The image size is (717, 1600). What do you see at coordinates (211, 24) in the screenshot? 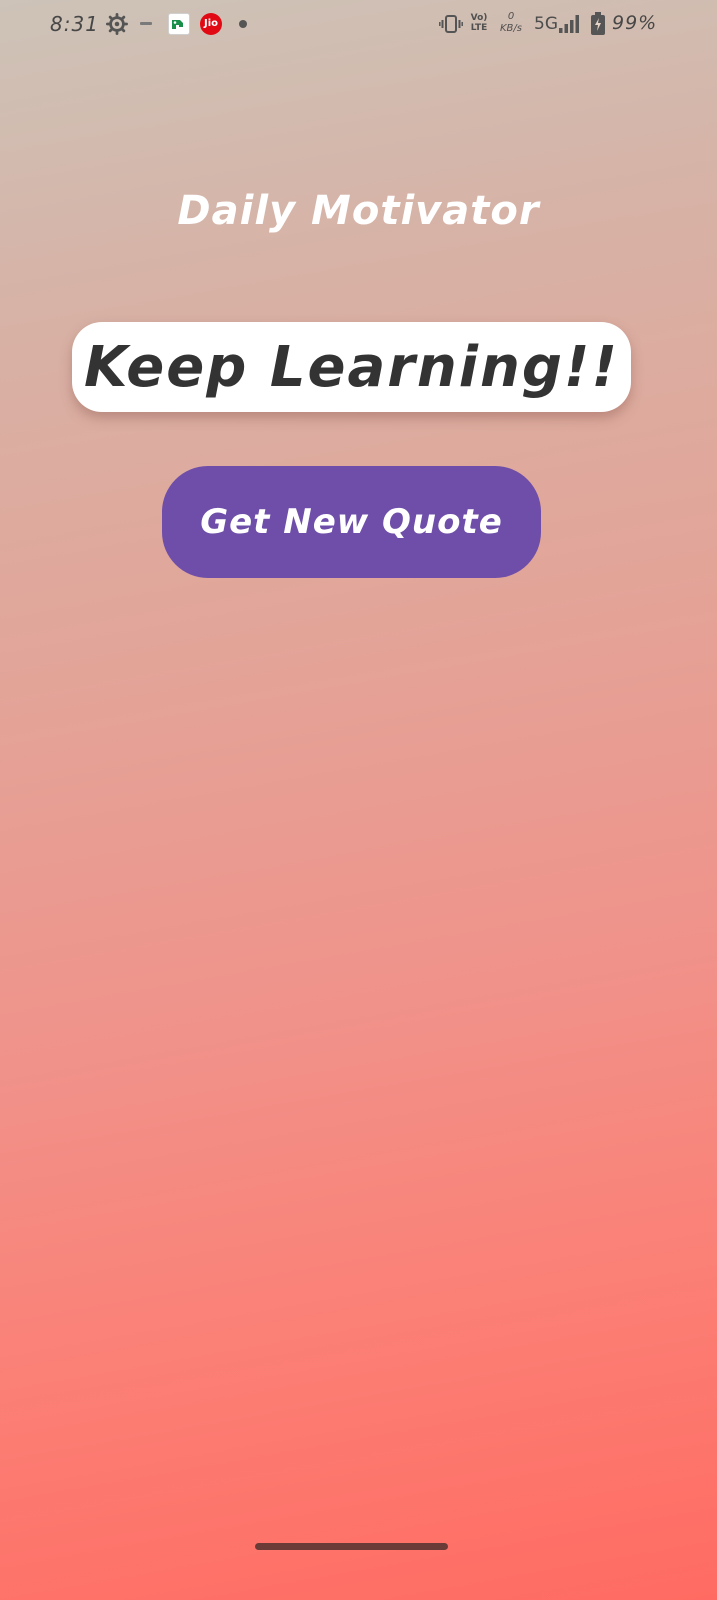
I see `jio-icon: Jio` at bounding box center [211, 24].